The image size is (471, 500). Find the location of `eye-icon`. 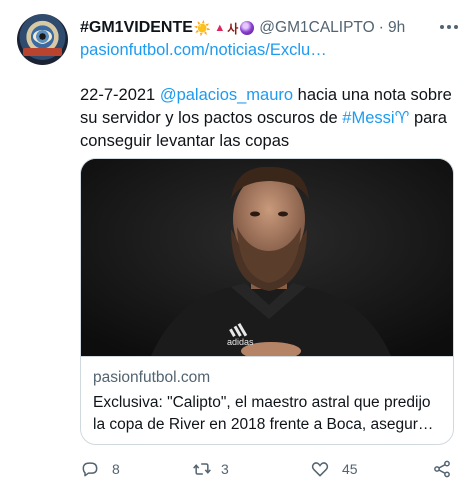

eye-icon is located at coordinates (42, 36).